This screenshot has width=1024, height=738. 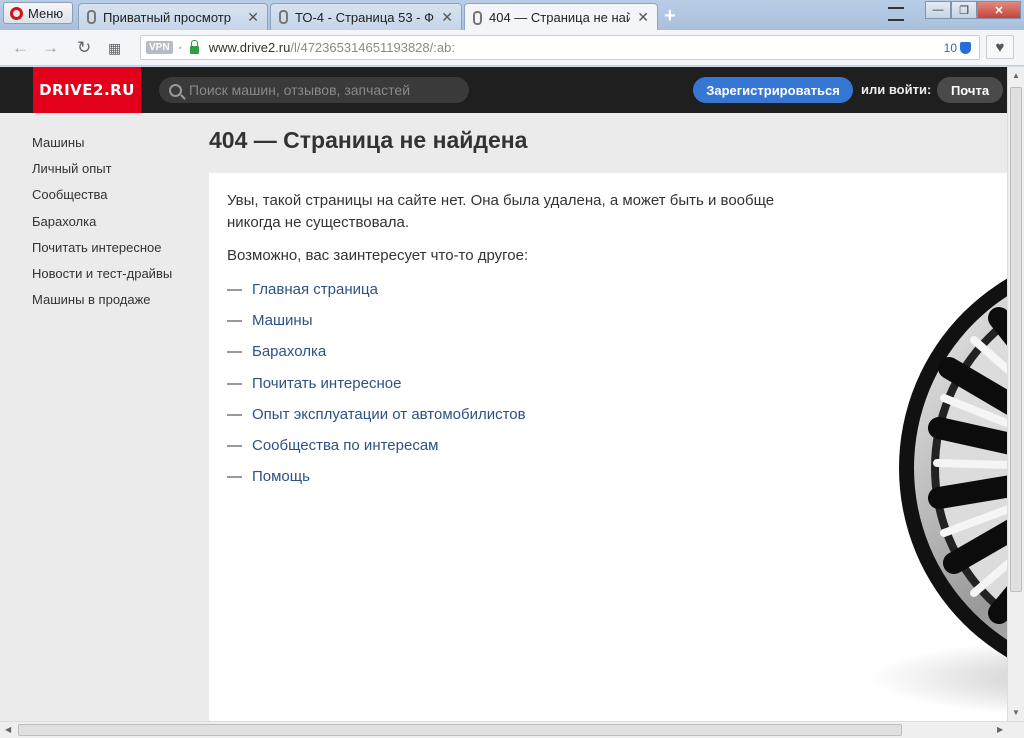 I want to click on sidebar-item-personal-experience: Личный опыт, so click(x=102, y=174).